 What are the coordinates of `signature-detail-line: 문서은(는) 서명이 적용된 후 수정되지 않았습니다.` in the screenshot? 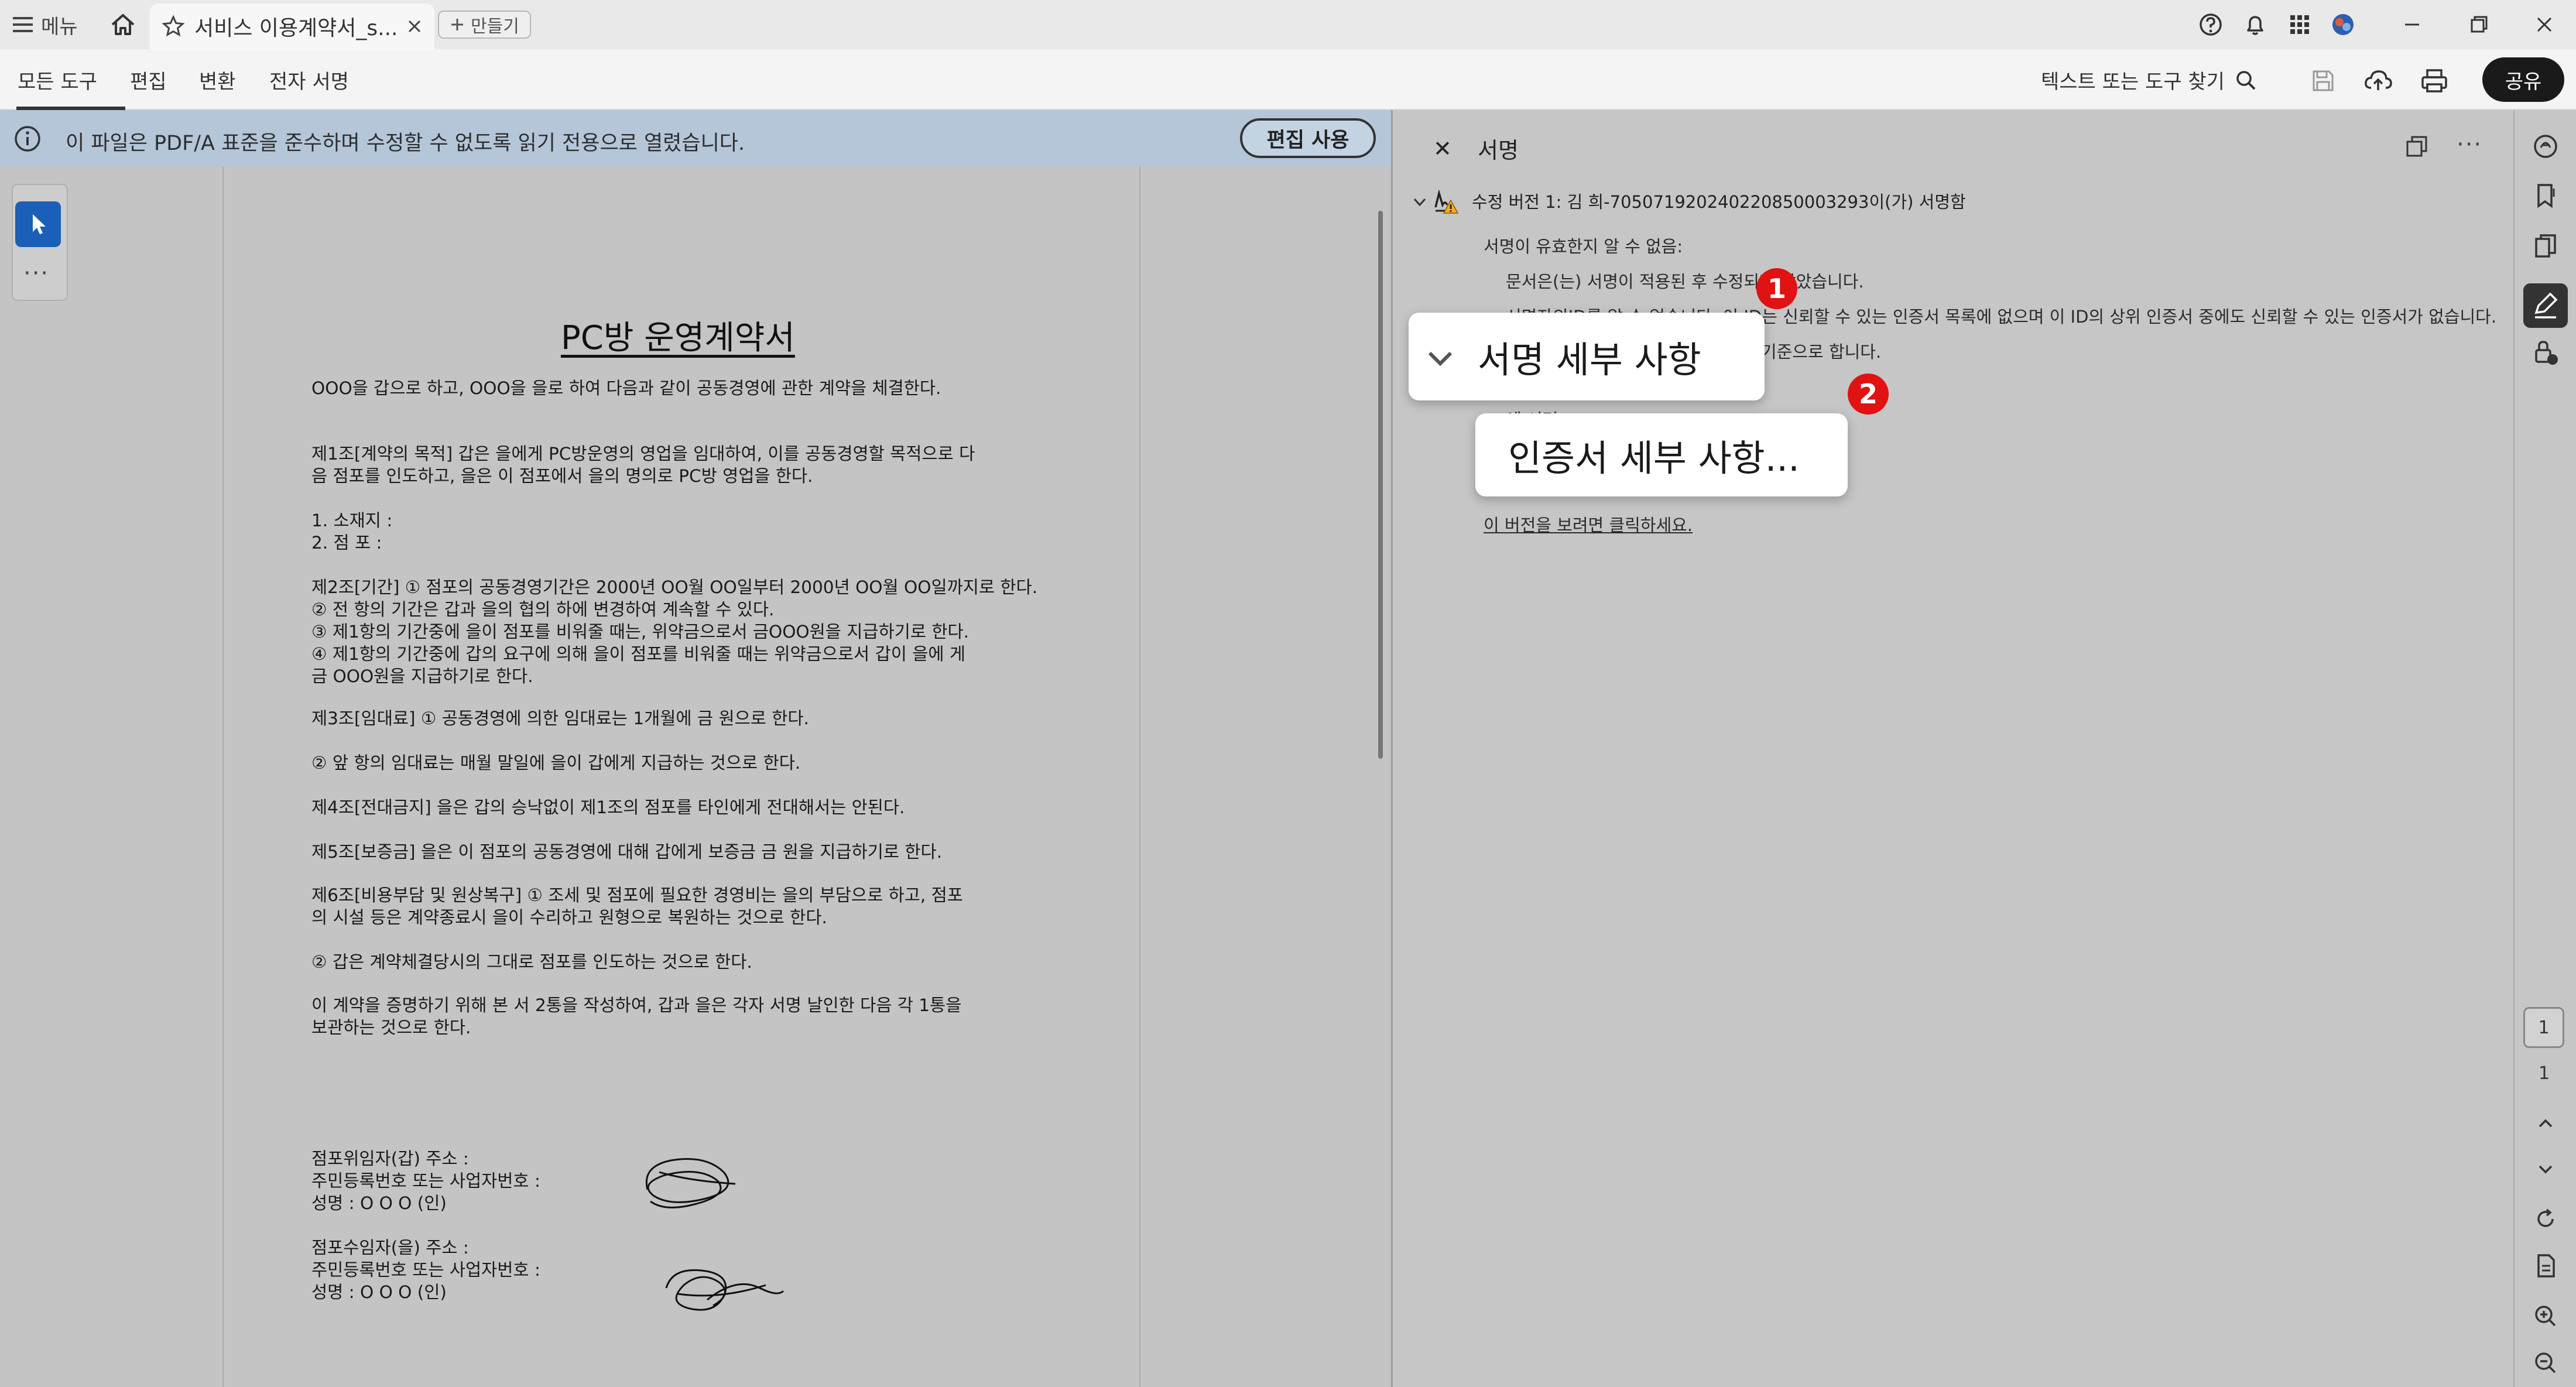 It's located at (1685, 282).